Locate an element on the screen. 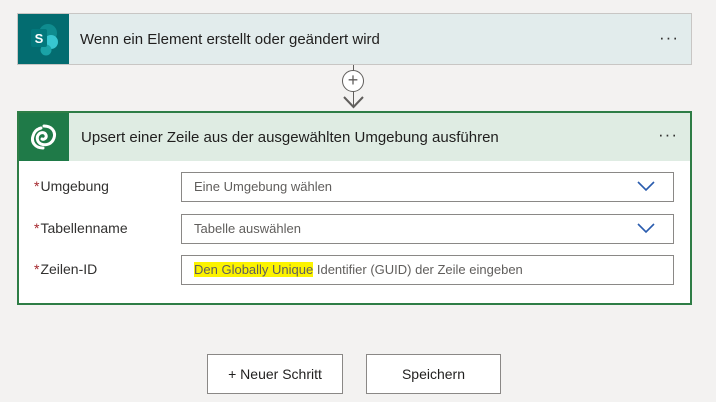 The height and width of the screenshot is (402, 716). sharepoint-icon: S is located at coordinates (43, 39).